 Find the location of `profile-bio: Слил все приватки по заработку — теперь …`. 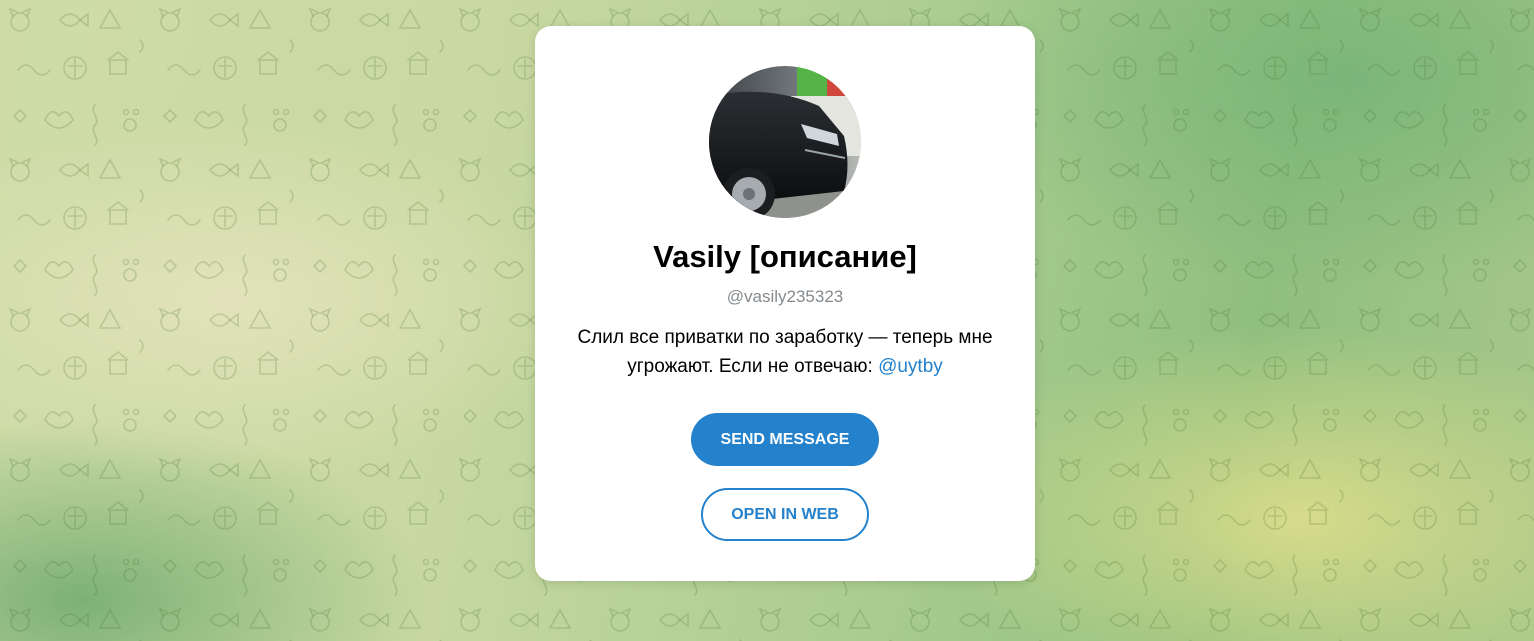

profile-bio: Слил все приватки по заработку — теперь … is located at coordinates (785, 352).